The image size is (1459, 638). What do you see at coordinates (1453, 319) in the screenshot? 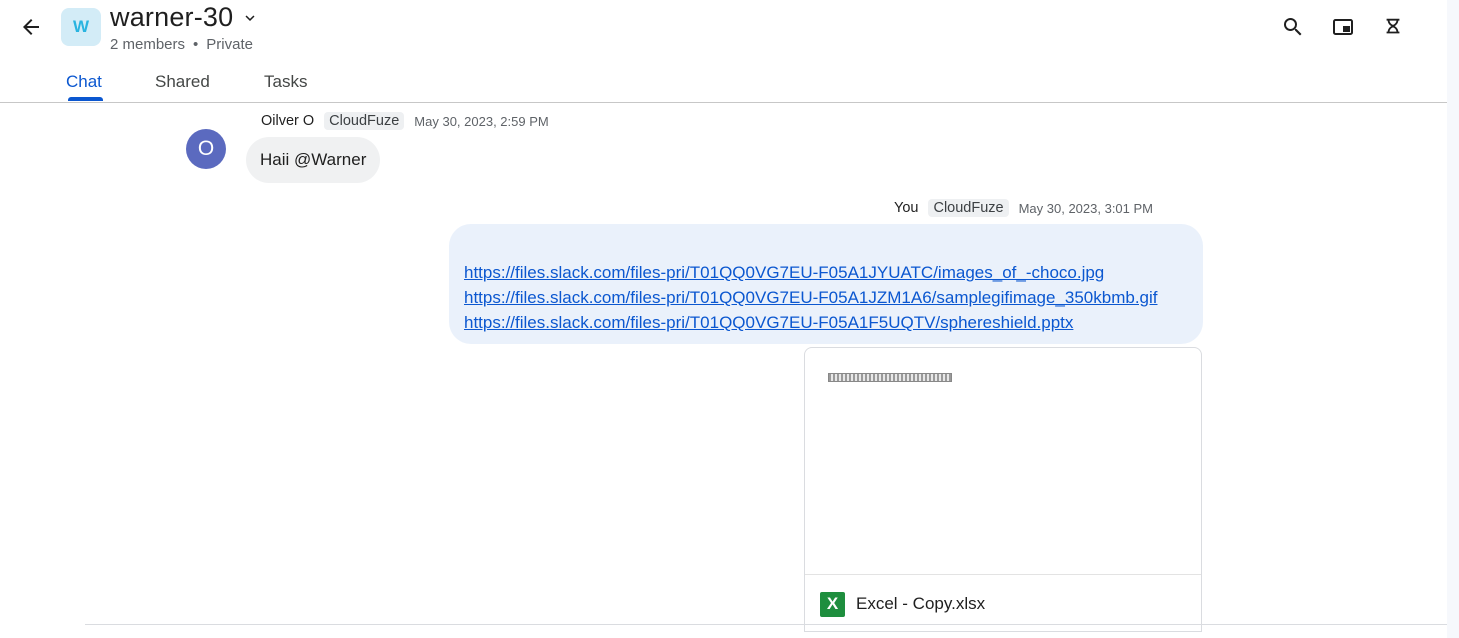
I see `right-panel-edge` at bounding box center [1453, 319].